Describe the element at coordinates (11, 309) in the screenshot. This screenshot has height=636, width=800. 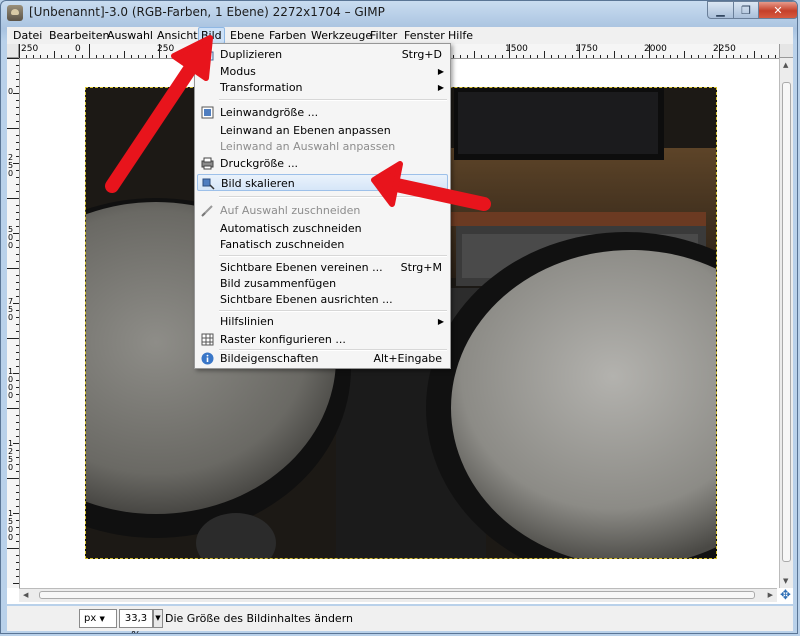
I see `ruler-label: 750` at that location.